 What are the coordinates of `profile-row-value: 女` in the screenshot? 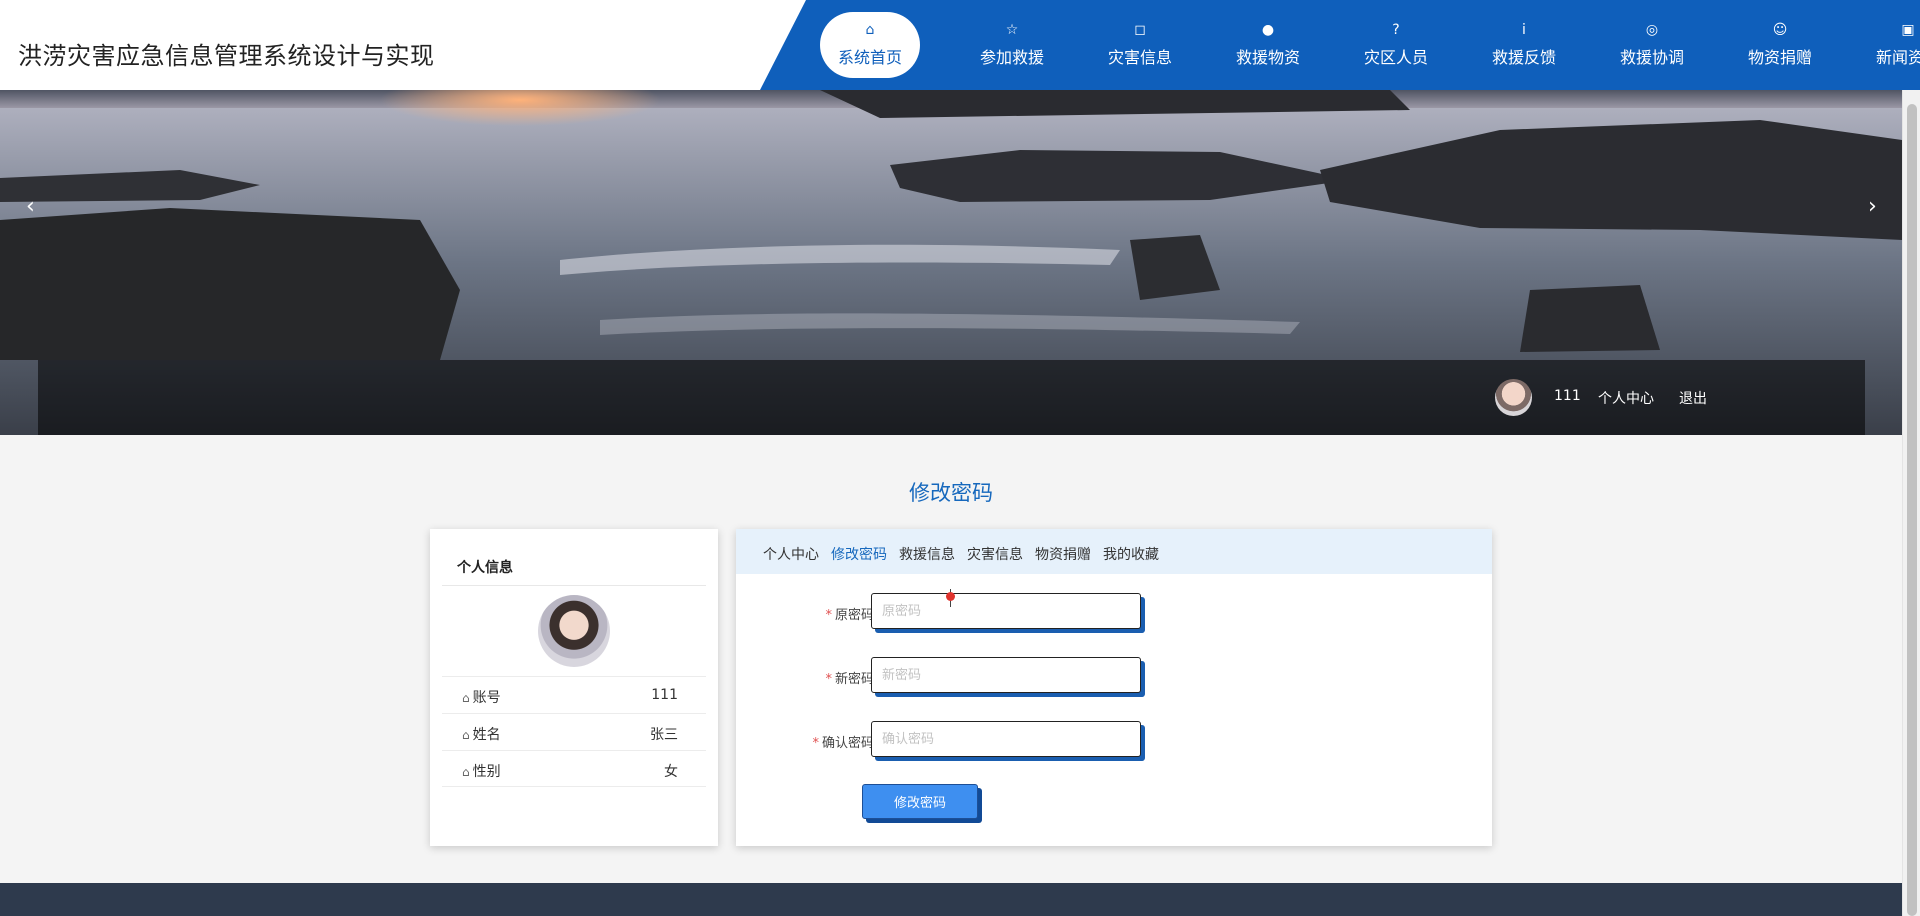 It's located at (671, 772).